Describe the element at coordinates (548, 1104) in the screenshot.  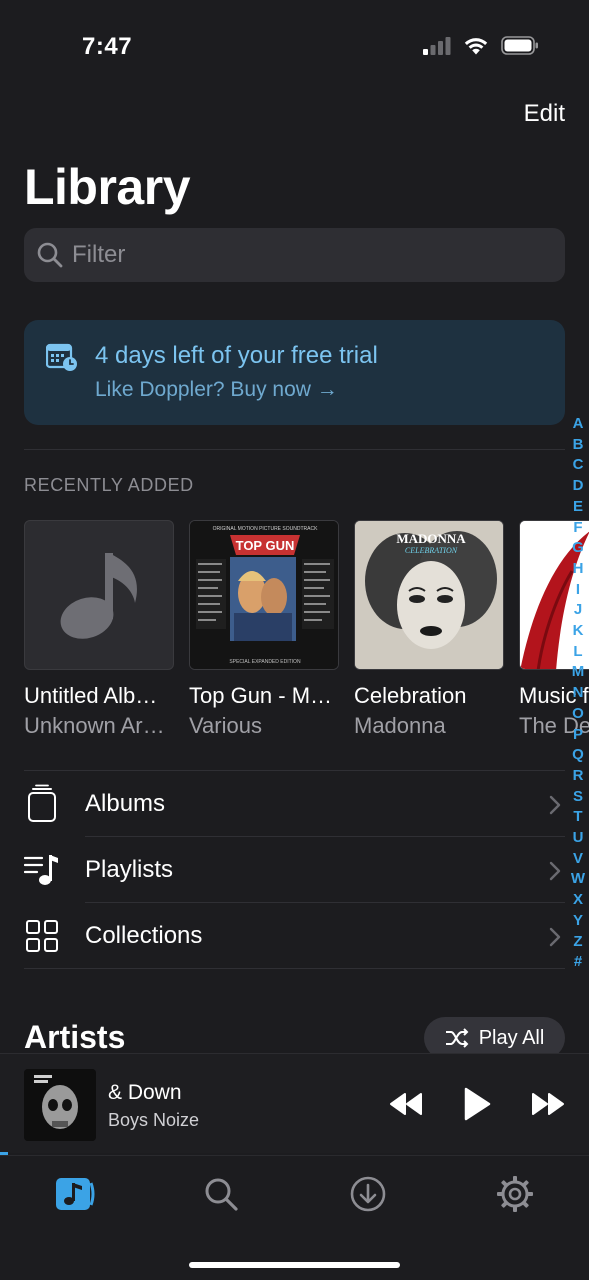
I see `fast-forward-icon` at that location.